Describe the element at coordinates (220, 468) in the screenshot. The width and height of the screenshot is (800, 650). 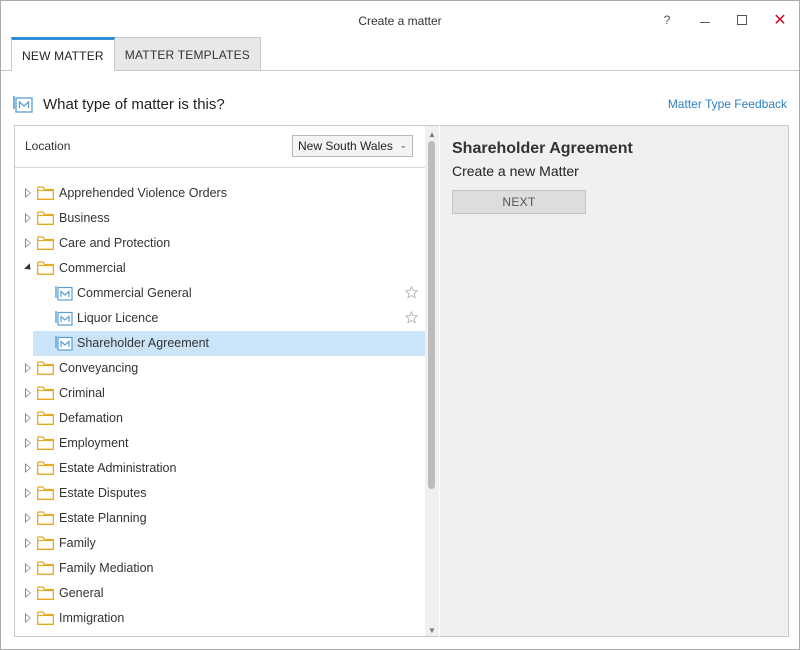
I see `tree-folder-row: Estate Administration` at that location.